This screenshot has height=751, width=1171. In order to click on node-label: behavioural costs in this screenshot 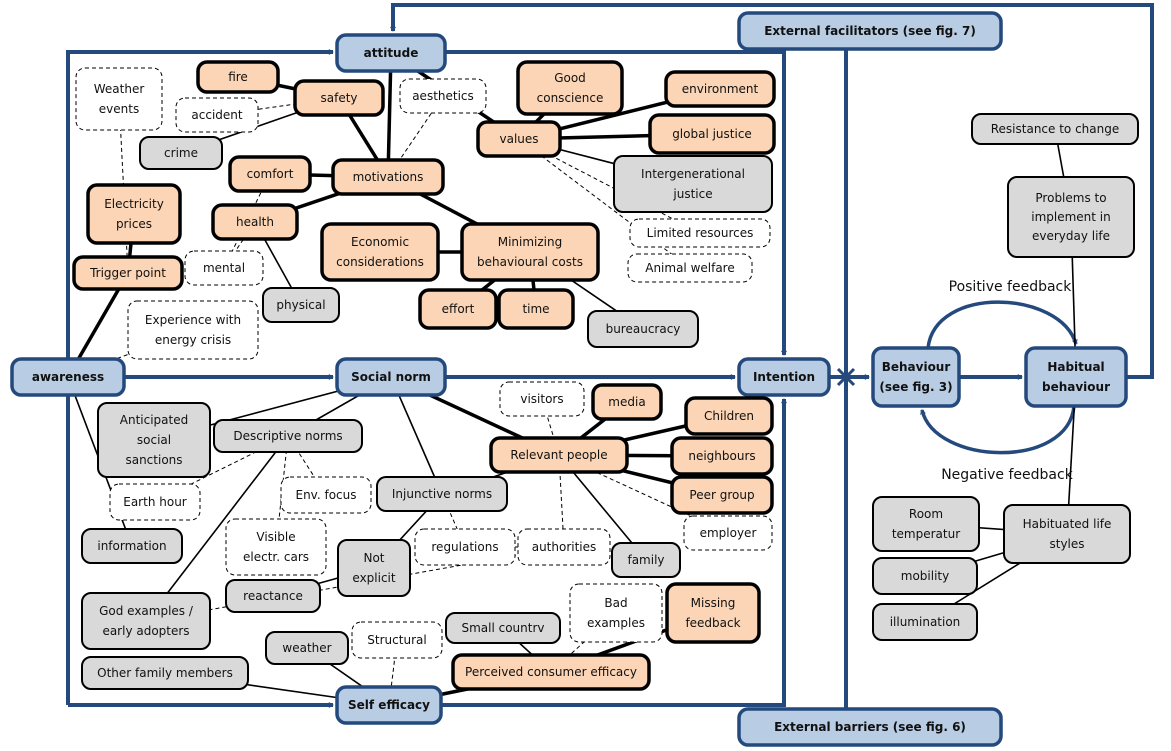, I will do `click(530, 262)`.